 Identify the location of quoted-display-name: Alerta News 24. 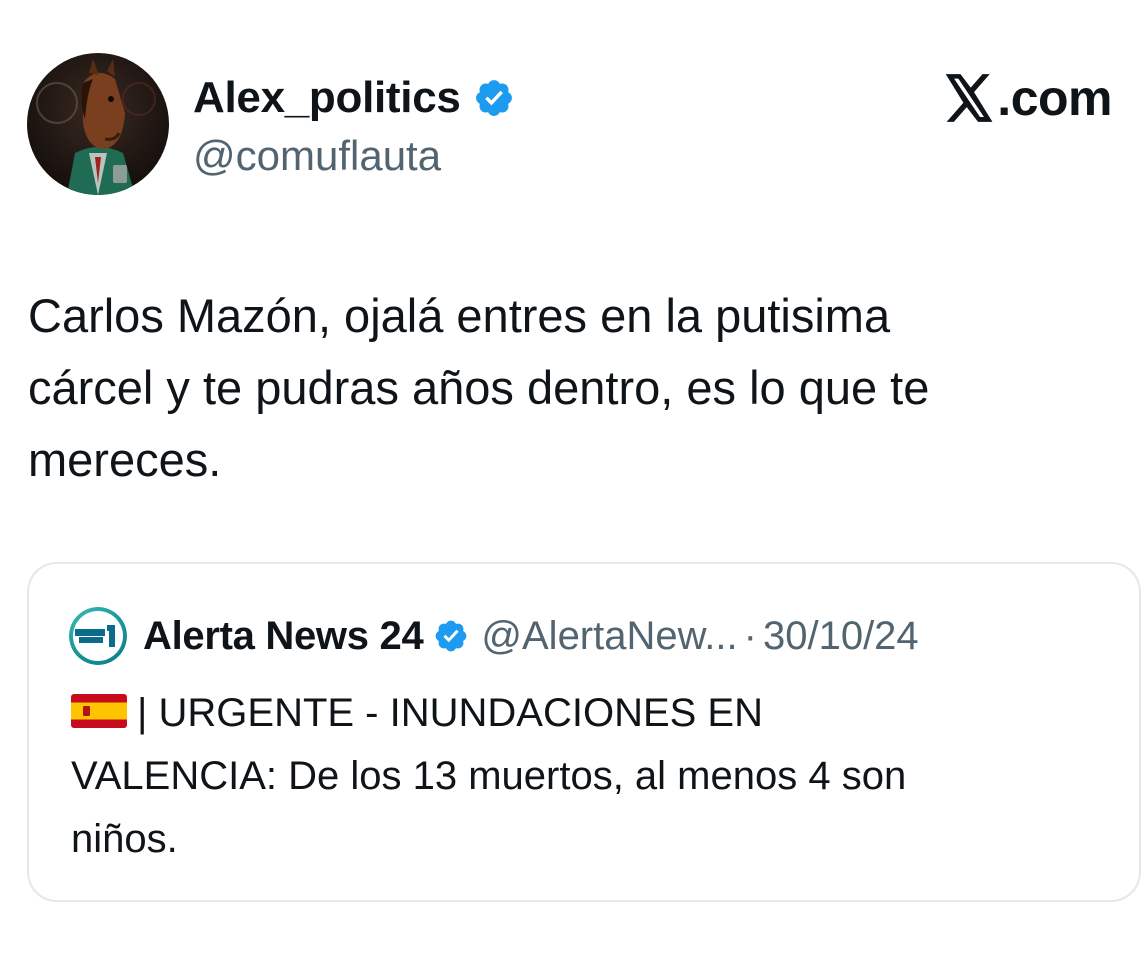
(283, 636).